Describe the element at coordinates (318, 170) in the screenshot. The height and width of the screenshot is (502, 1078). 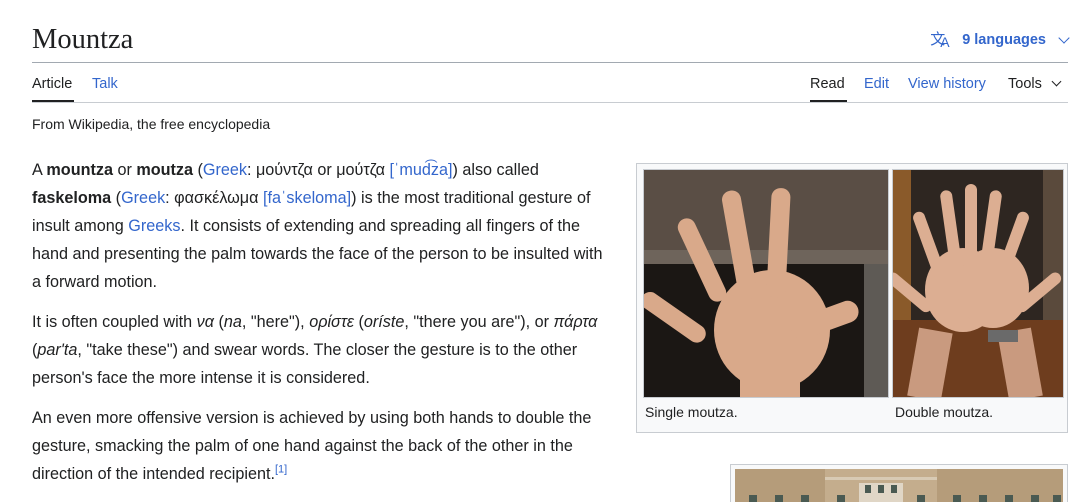
I see `text: : μούντζα or μούτζα` at that location.